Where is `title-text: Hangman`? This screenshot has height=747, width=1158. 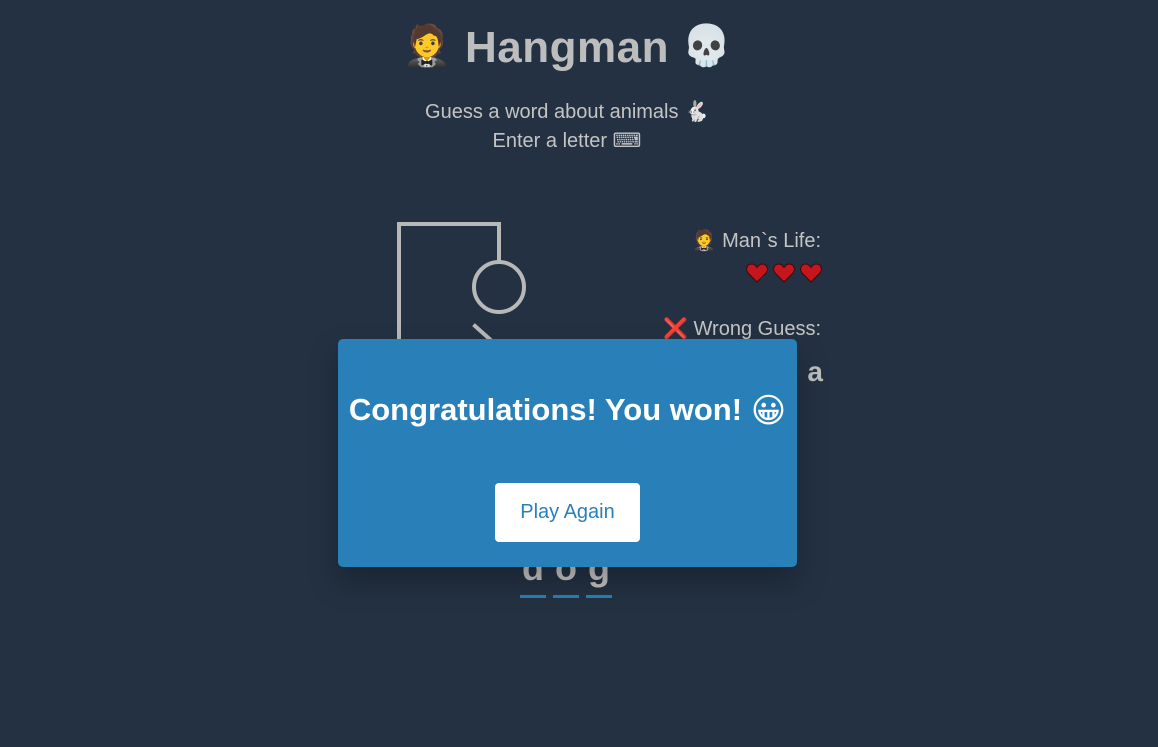
title-text: Hangman is located at coordinates (567, 47).